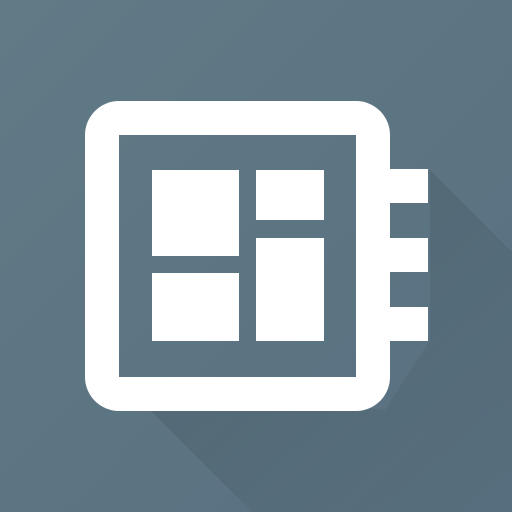 Image resolution: width=512 pixels, height=512 pixels. Describe the element at coordinates (290, 289) in the screenshot. I see `tile-bottom-right` at that location.